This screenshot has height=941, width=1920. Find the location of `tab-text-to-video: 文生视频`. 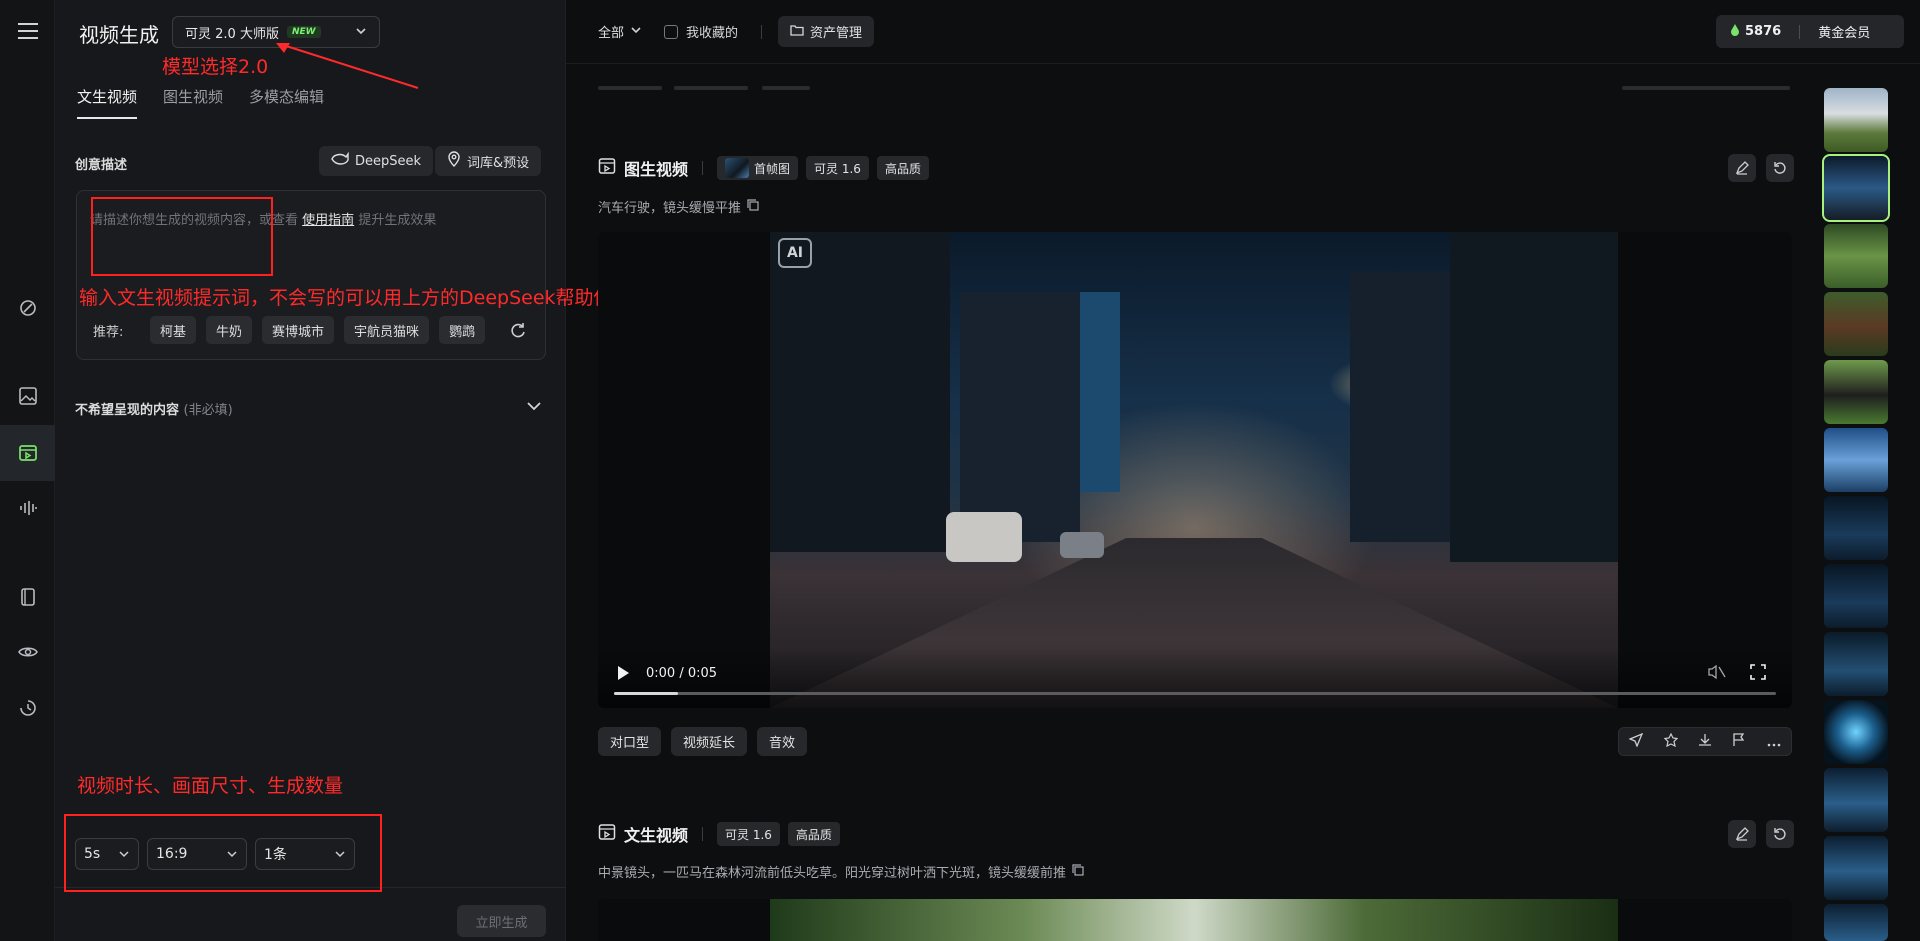

tab-text-to-video: 文生视频 is located at coordinates (107, 102).